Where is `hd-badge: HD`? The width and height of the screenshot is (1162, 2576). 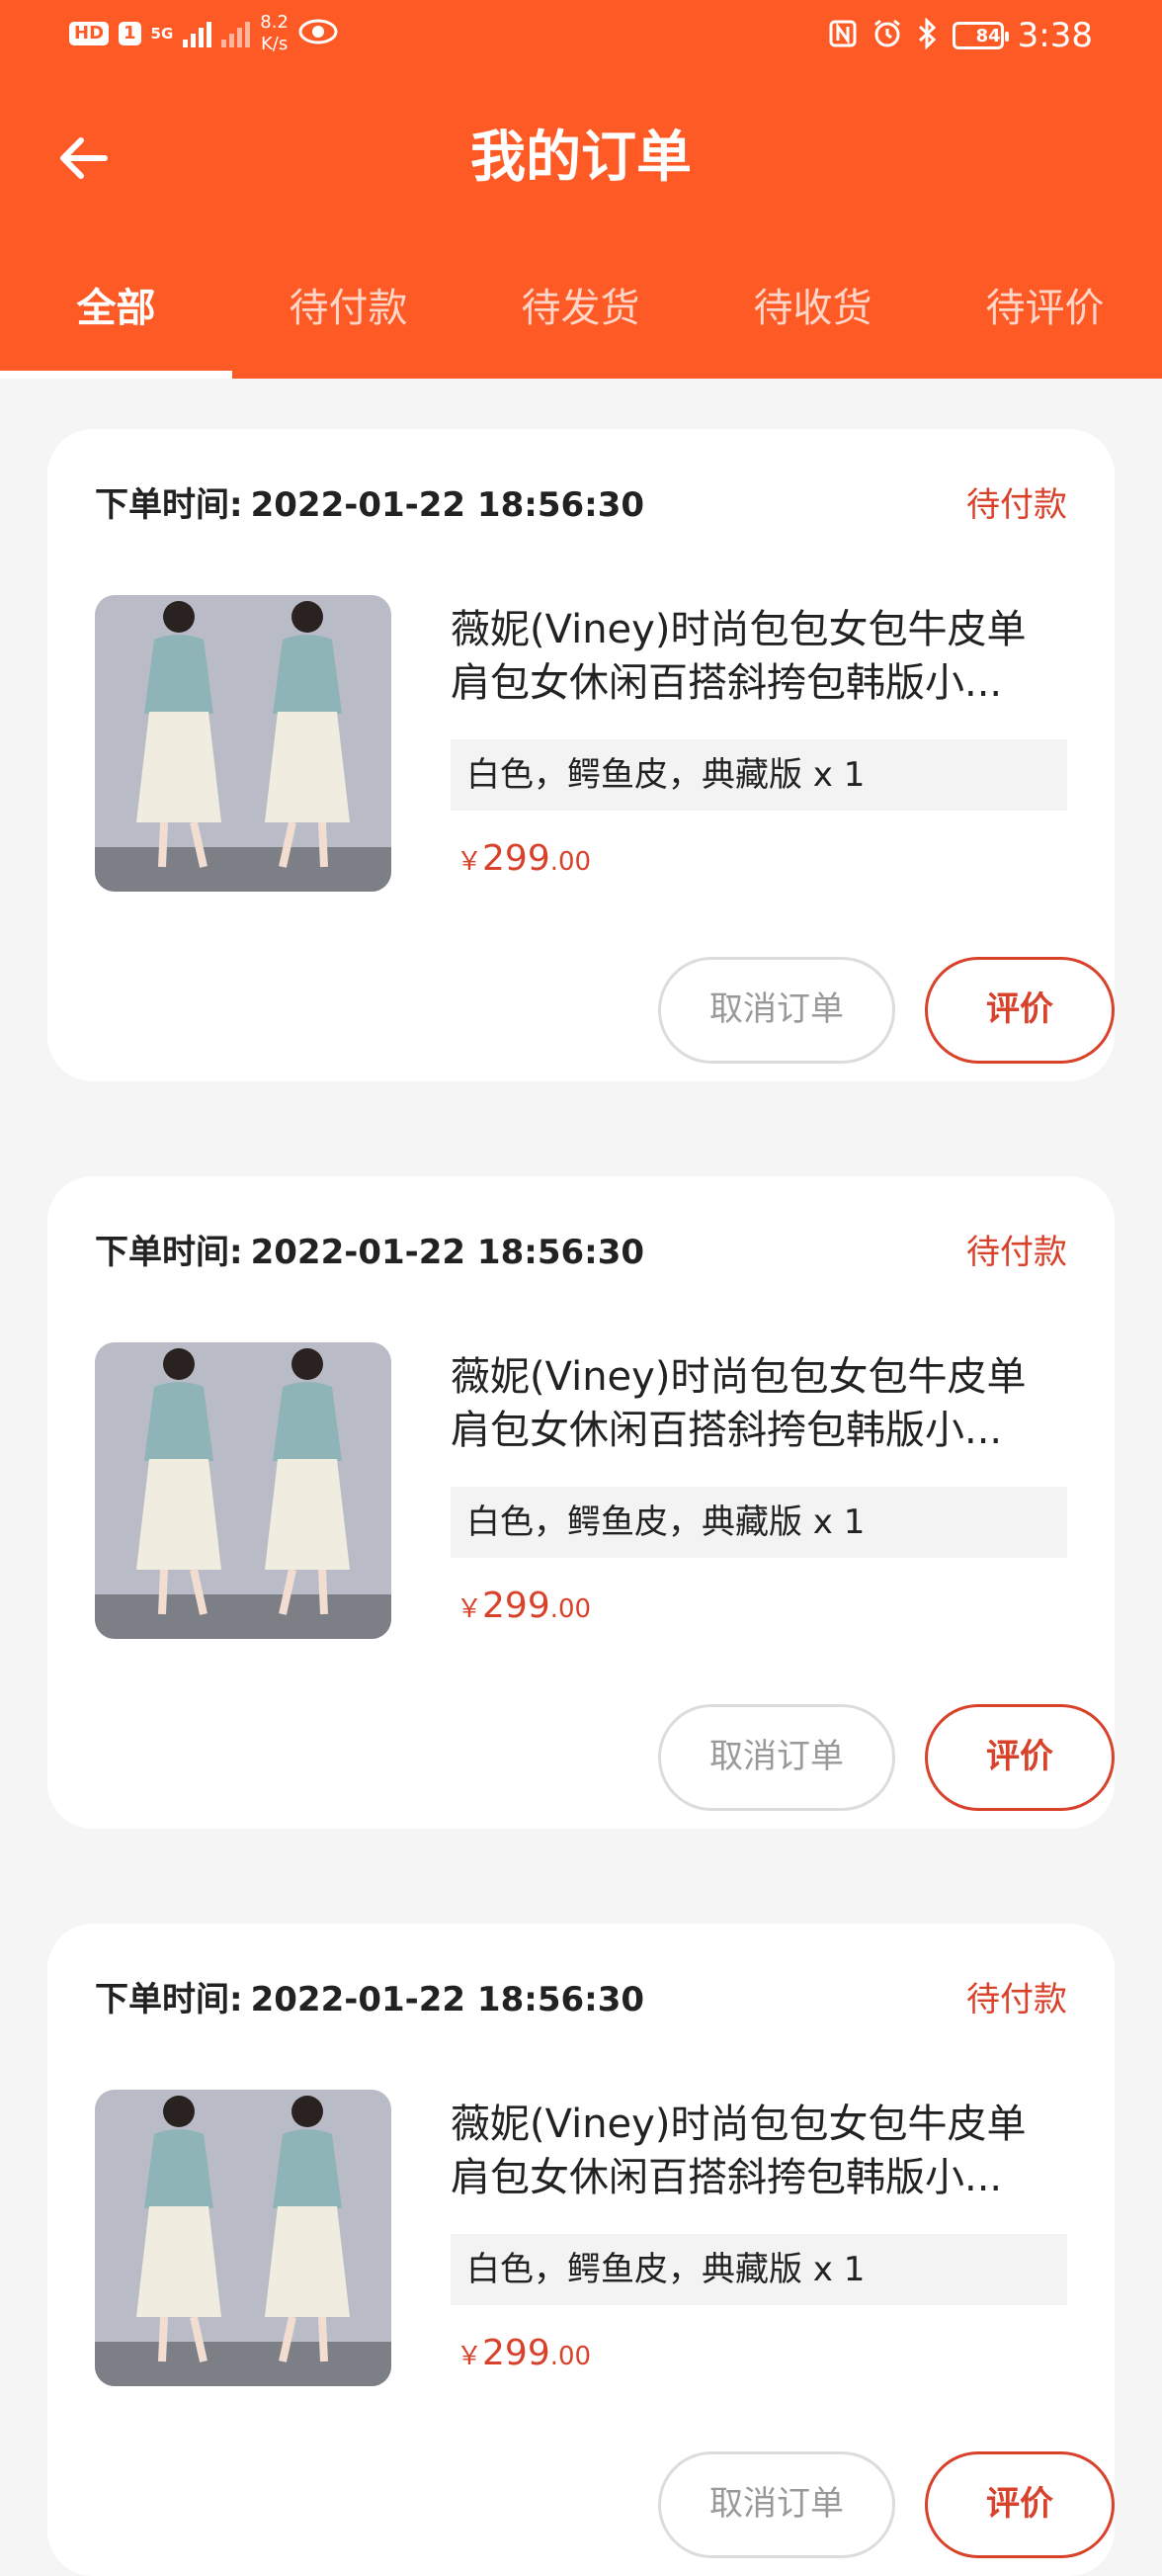 hd-badge: HD is located at coordinates (89, 33).